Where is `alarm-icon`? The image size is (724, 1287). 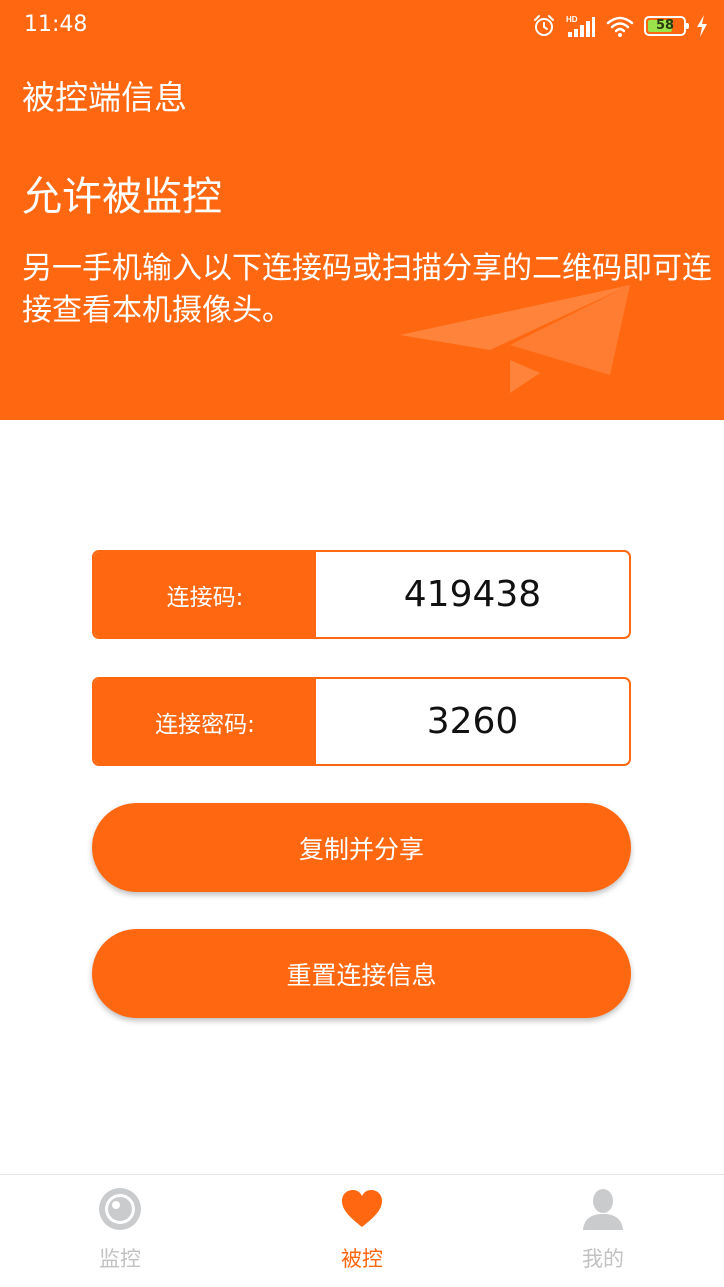
alarm-icon is located at coordinates (544, 26).